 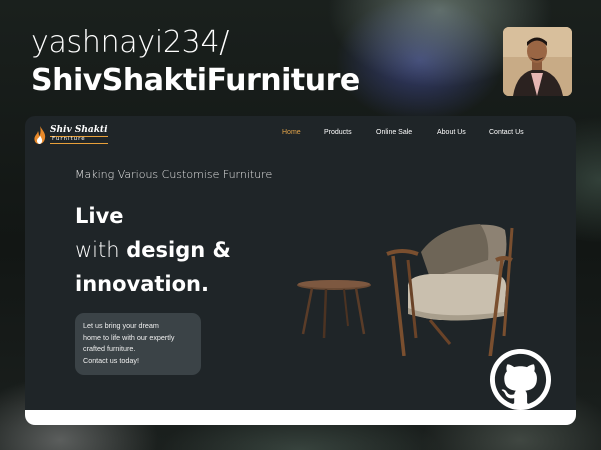 I want to click on avatar, so click(x=537, y=61).